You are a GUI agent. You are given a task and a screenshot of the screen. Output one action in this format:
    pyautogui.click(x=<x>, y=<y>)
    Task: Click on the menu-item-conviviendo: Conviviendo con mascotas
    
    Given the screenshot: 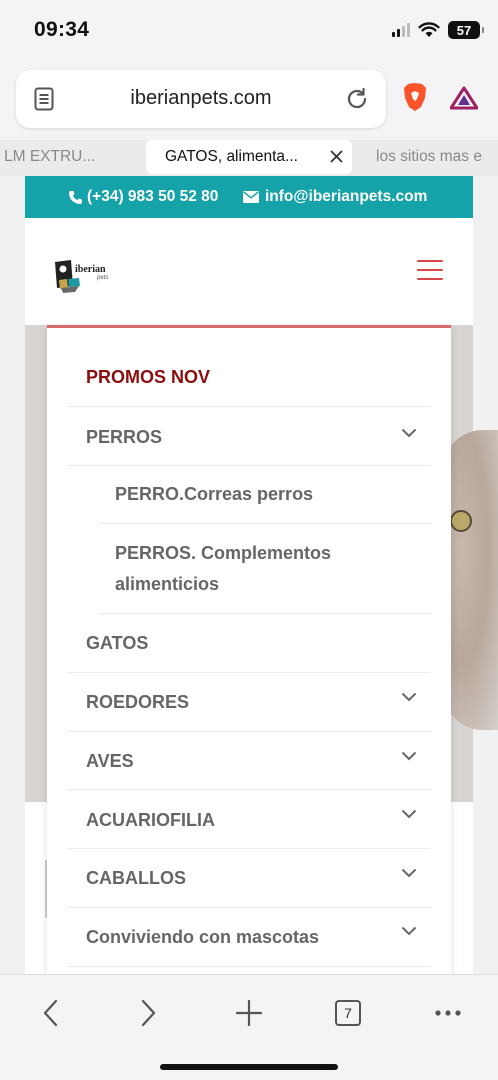 What is the action you would take?
    pyautogui.click(x=249, y=937)
    